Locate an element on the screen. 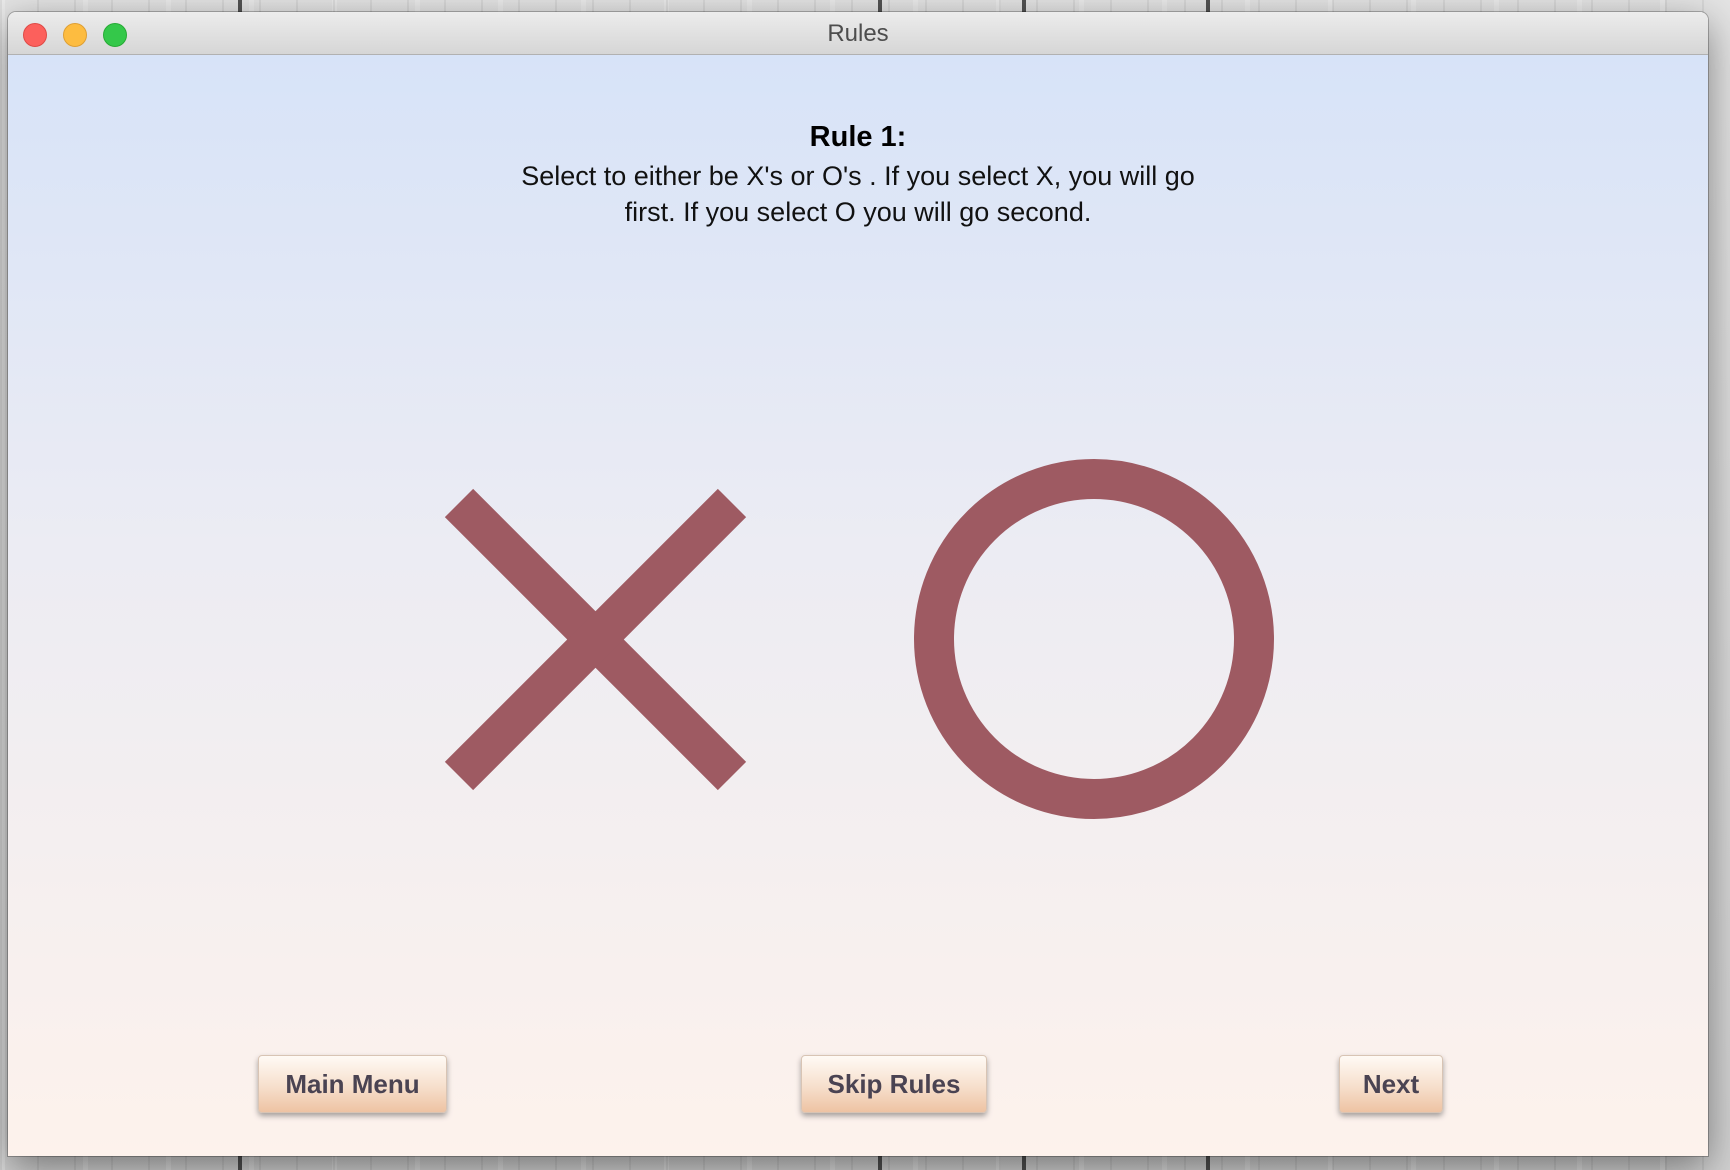 The width and height of the screenshot is (1730, 1170). main-menu-button: Main Menu is located at coordinates (352, 1084).